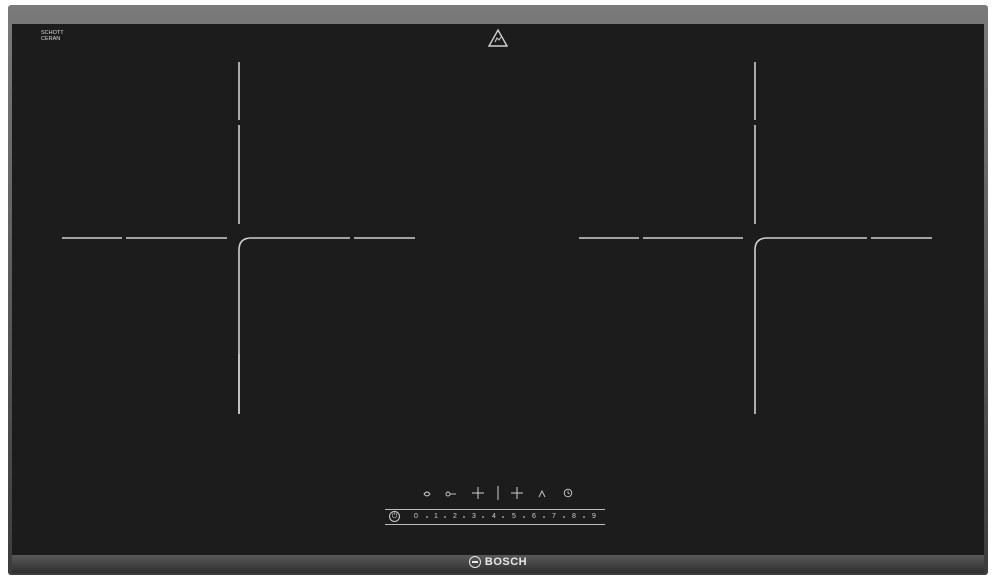 The image size is (995, 578). I want to click on power-level-0: 0, so click(416, 517).